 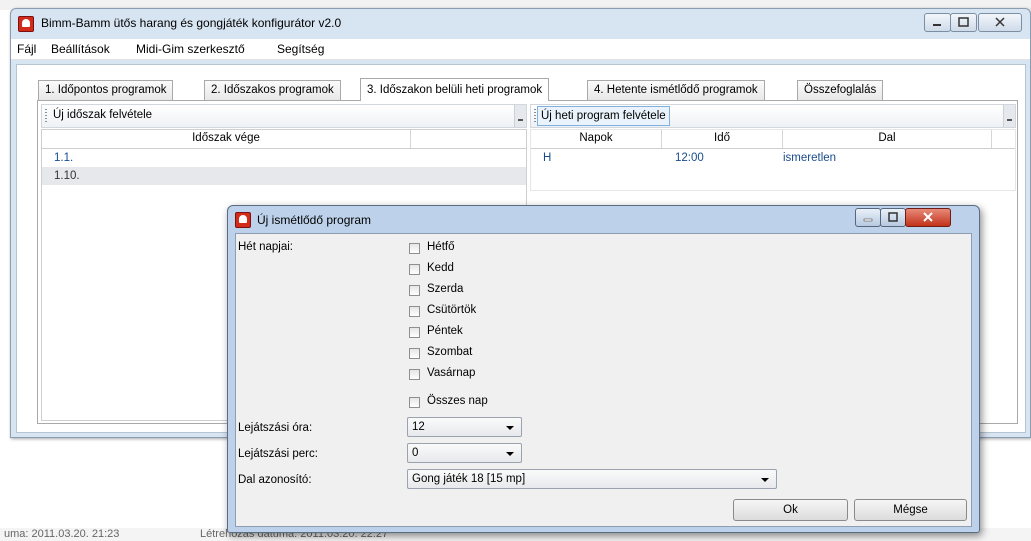 What do you see at coordinates (26, 49) in the screenshot?
I see `menu-file: Fájl` at bounding box center [26, 49].